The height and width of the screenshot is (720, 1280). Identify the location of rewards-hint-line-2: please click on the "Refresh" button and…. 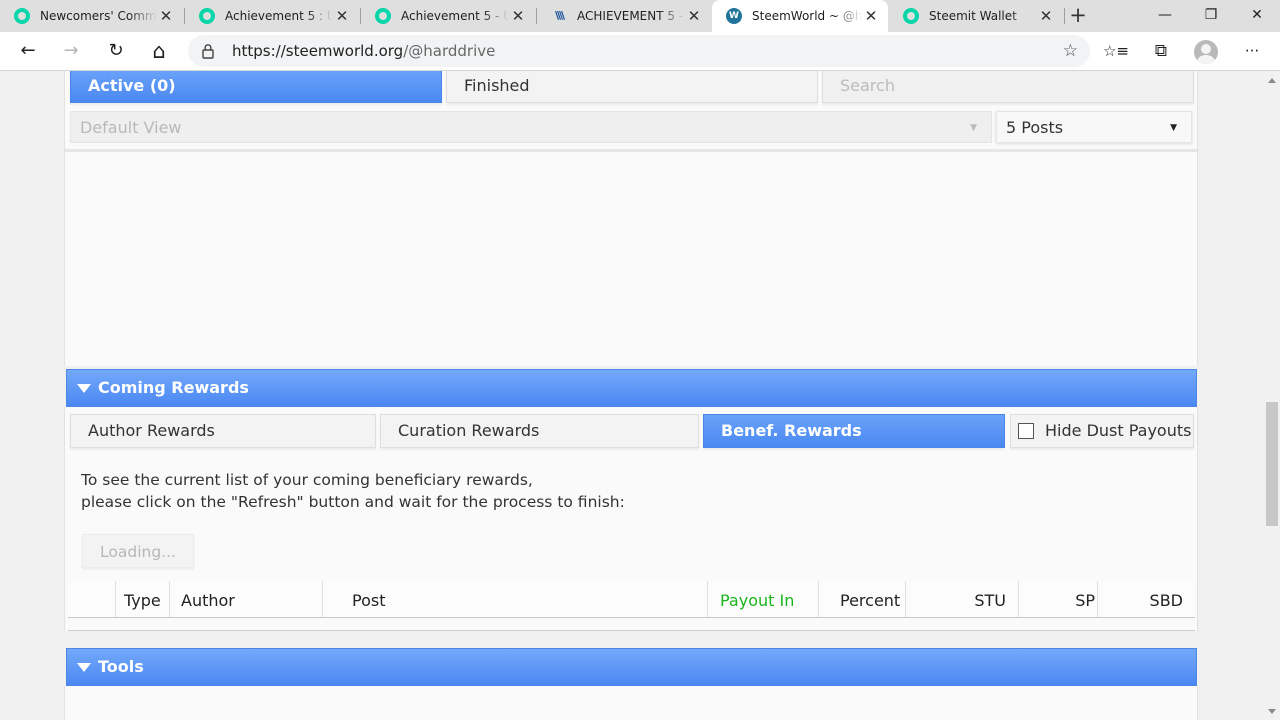
(353, 502).